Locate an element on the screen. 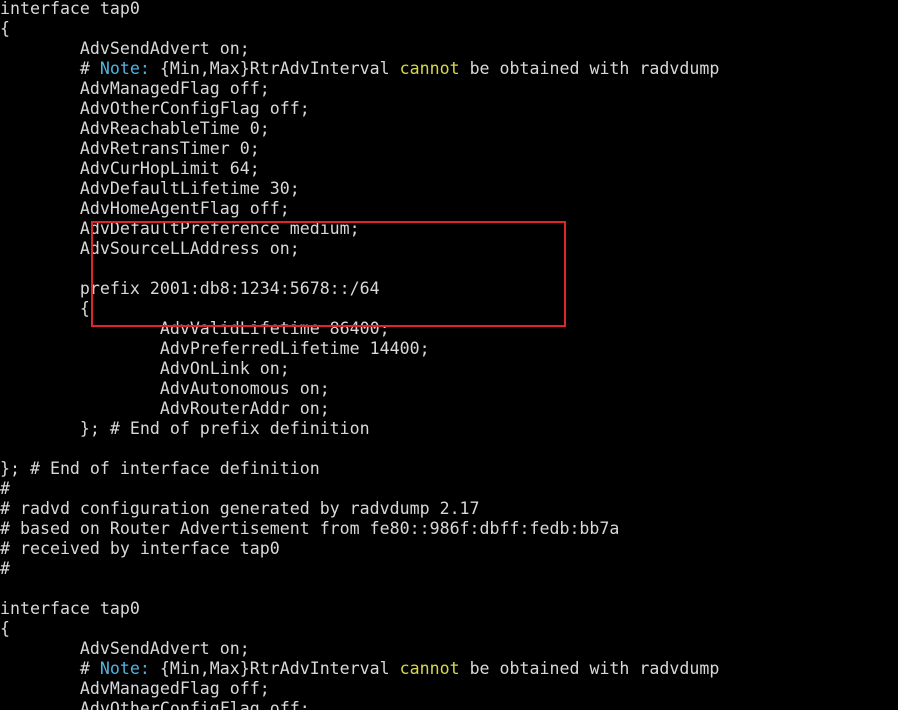 The image size is (898, 710). terminal-line: AdvDefaultLifetime 30; is located at coordinates (359, 189).